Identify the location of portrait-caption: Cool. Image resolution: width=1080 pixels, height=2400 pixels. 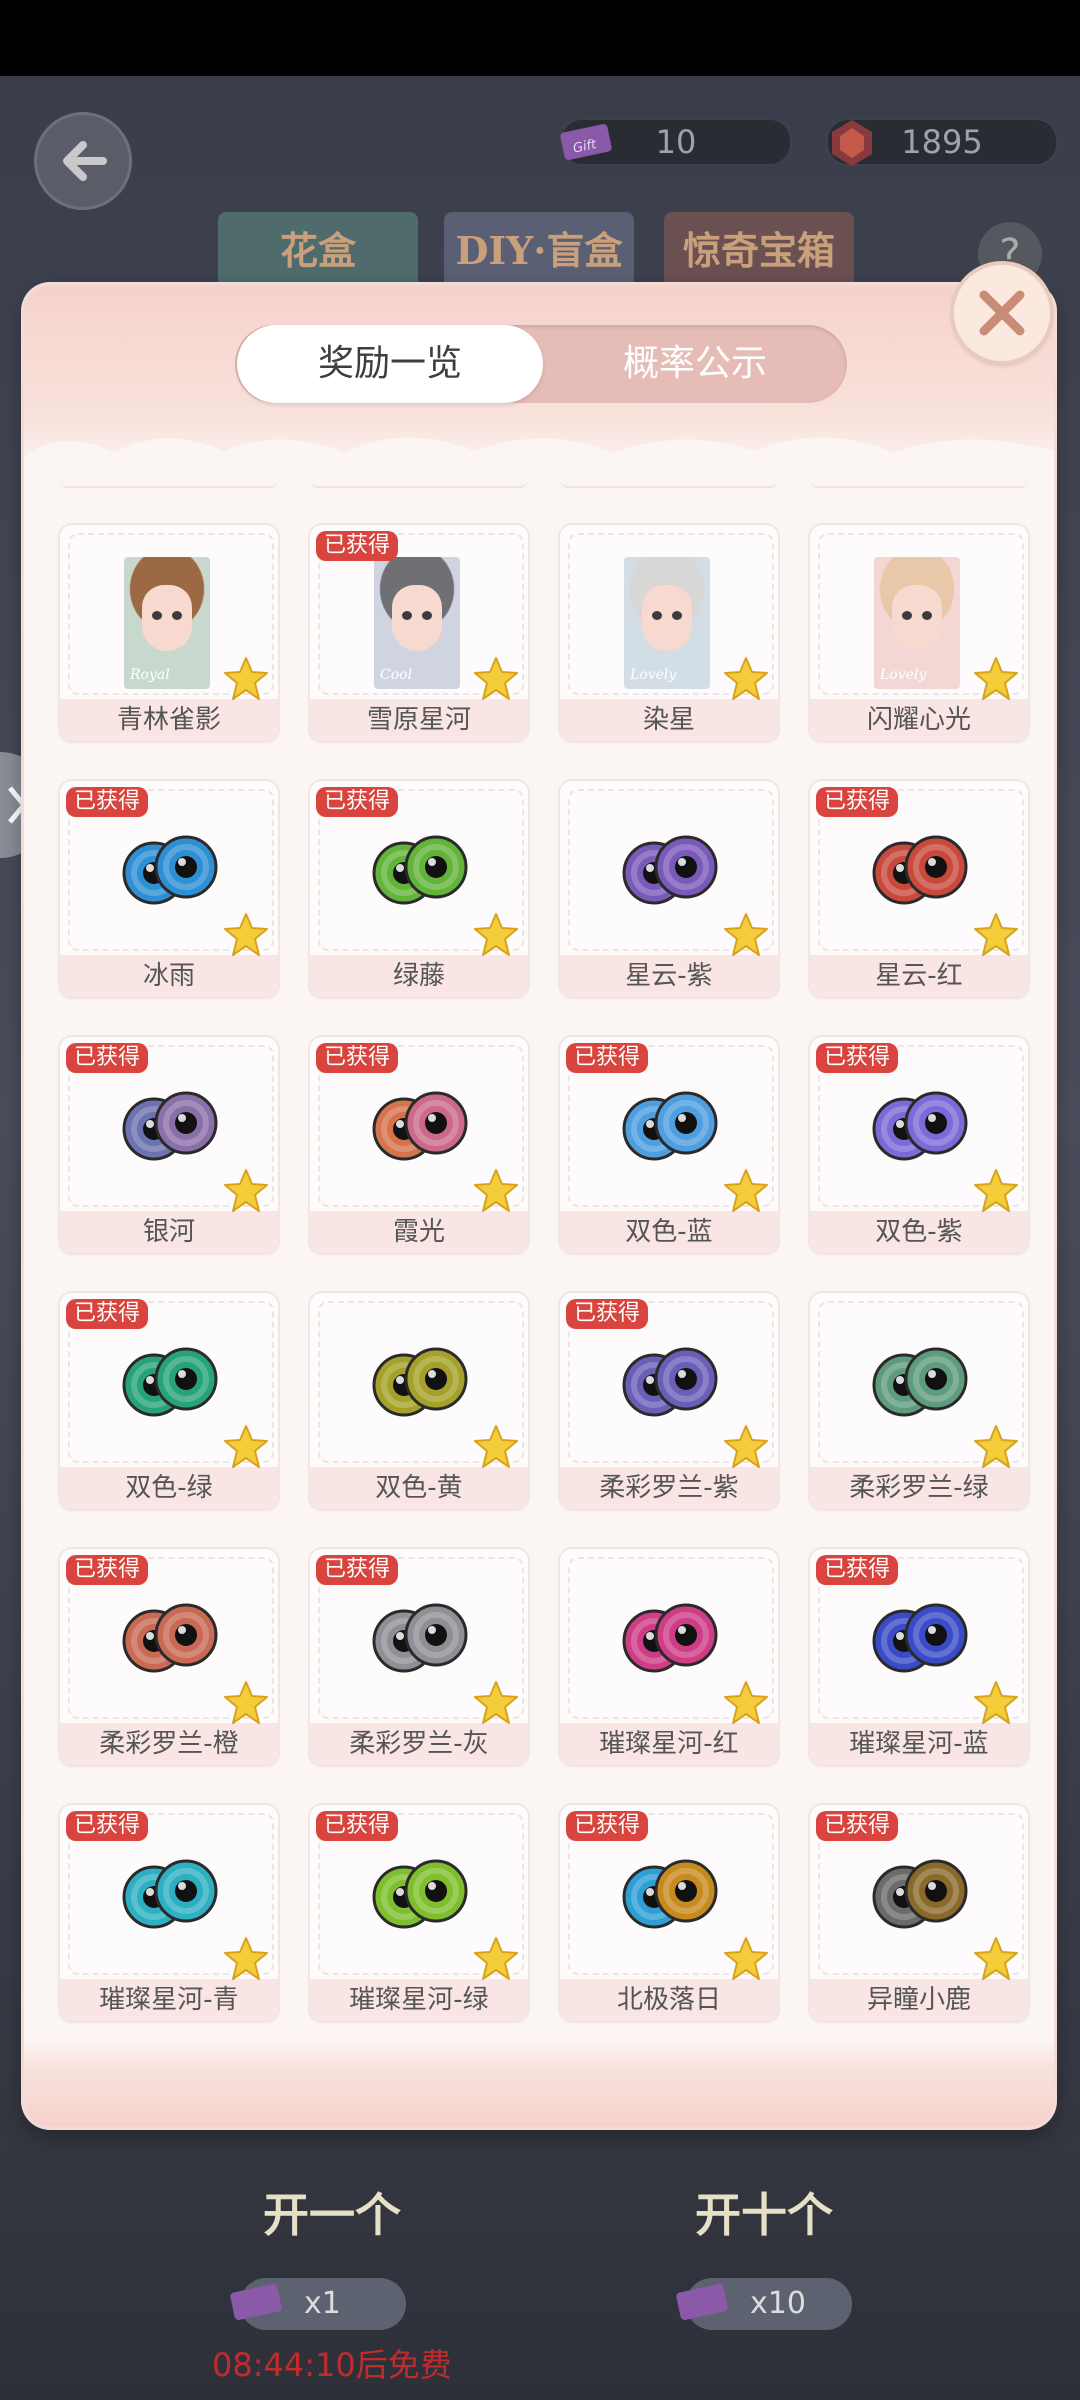
(396, 675).